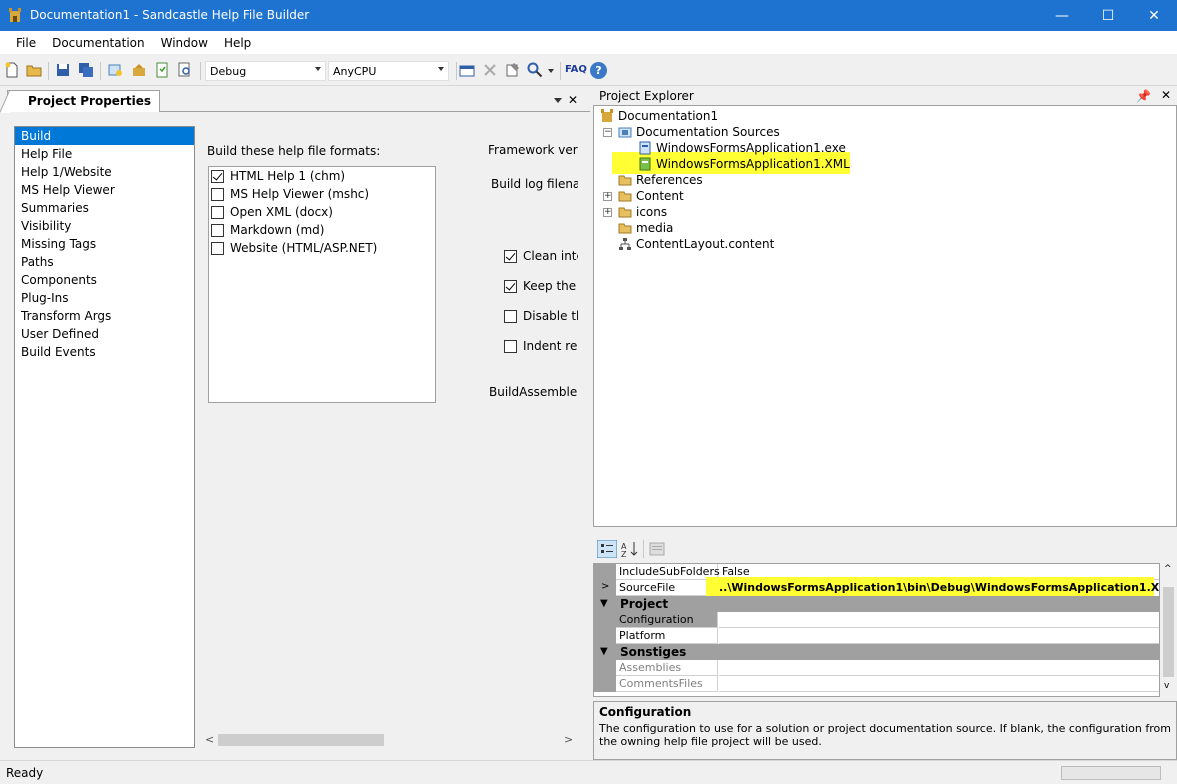  What do you see at coordinates (86, 70) in the screenshot?
I see `save-all-icon` at bounding box center [86, 70].